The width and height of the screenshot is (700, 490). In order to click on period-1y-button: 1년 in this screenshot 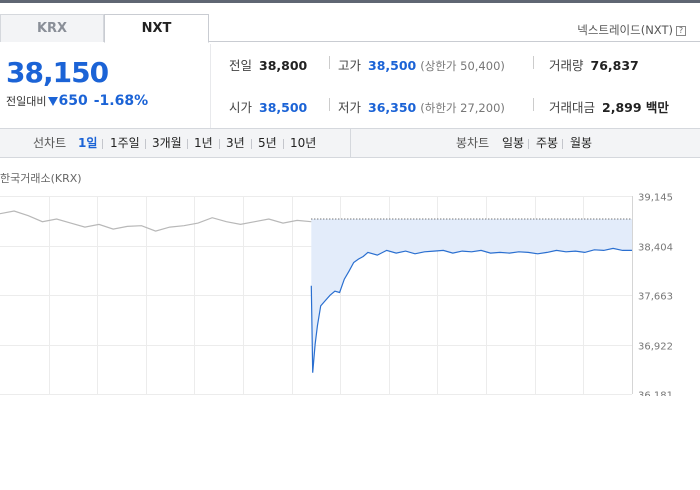, I will do `click(203, 143)`.